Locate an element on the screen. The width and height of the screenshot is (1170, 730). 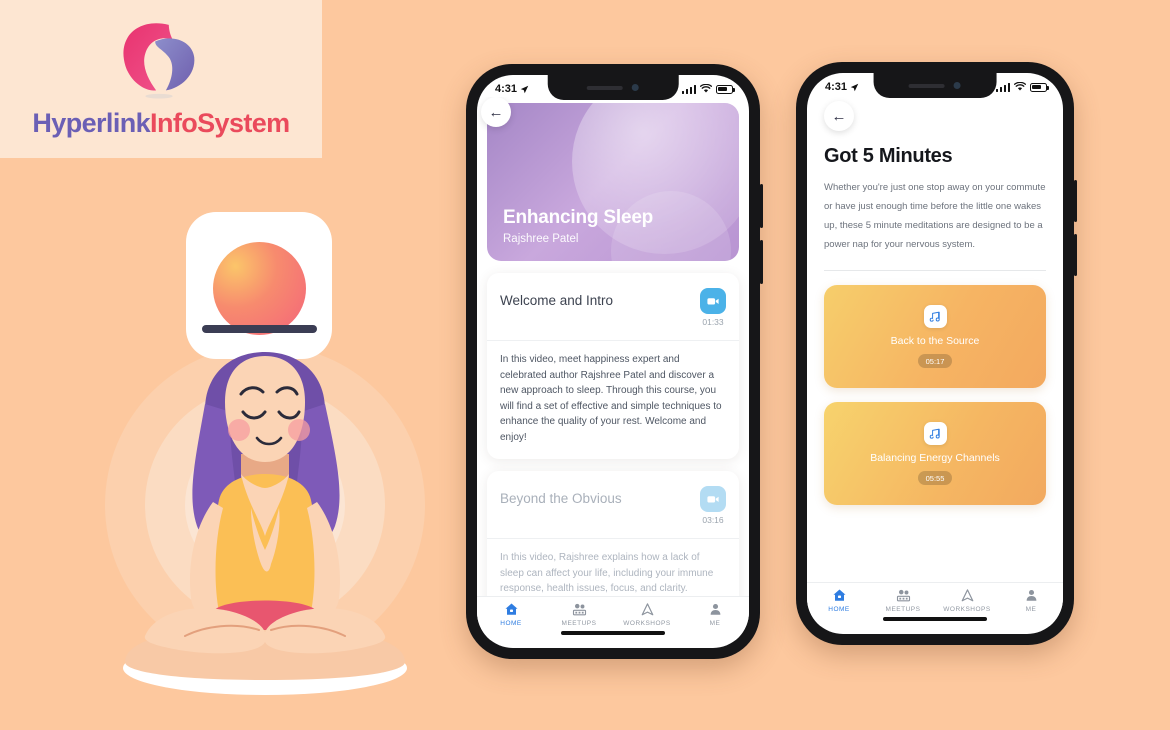
lesson-card-header: Beyond the Obvious 03:16 is located at coordinates (613, 505).